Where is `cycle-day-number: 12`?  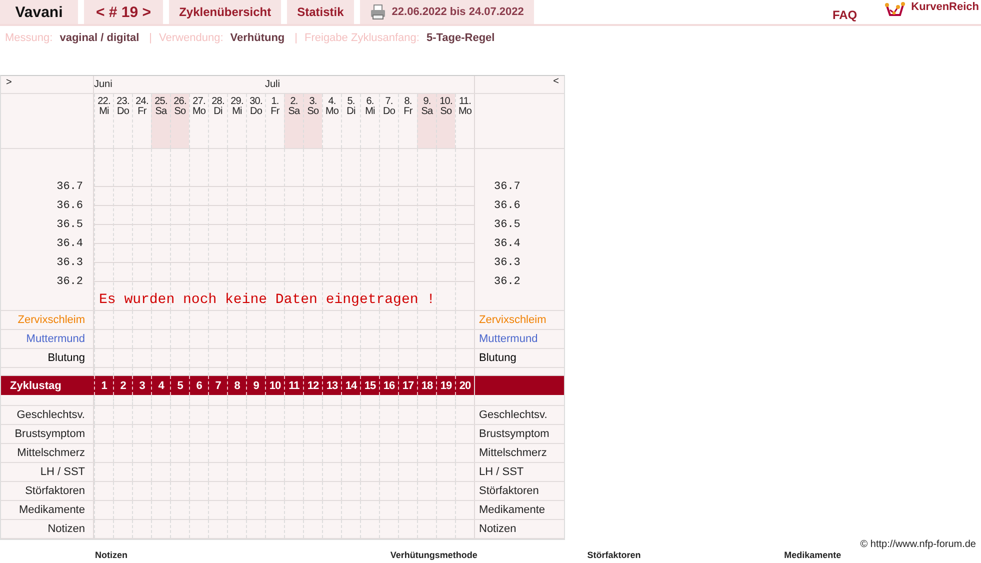 cycle-day-number: 12 is located at coordinates (312, 385).